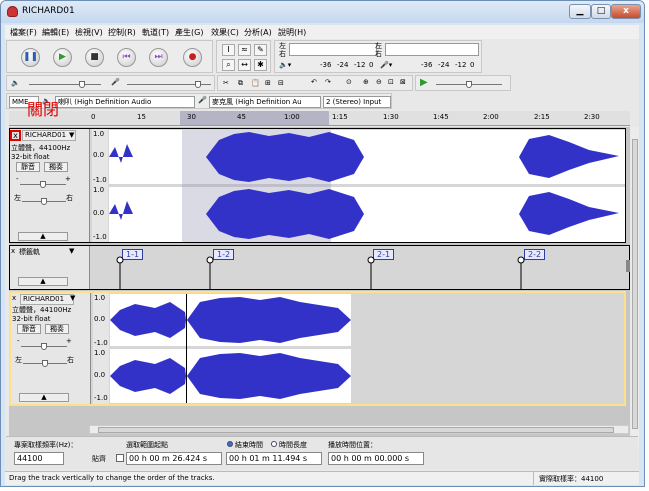 This screenshot has height=491, width=649. Describe the element at coordinates (13, 251) in the screenshot. I see `label-track-close-icon: x` at that location.